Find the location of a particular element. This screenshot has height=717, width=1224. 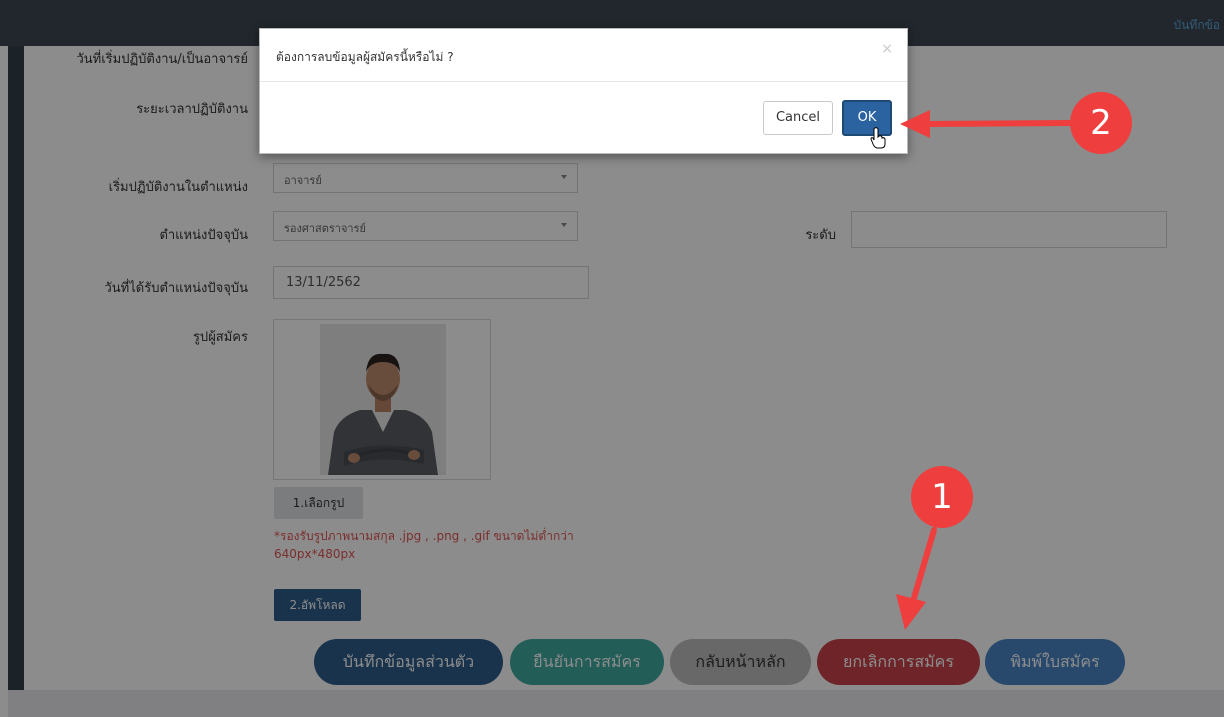

annotation-badge-2: 2 is located at coordinates (1101, 123).